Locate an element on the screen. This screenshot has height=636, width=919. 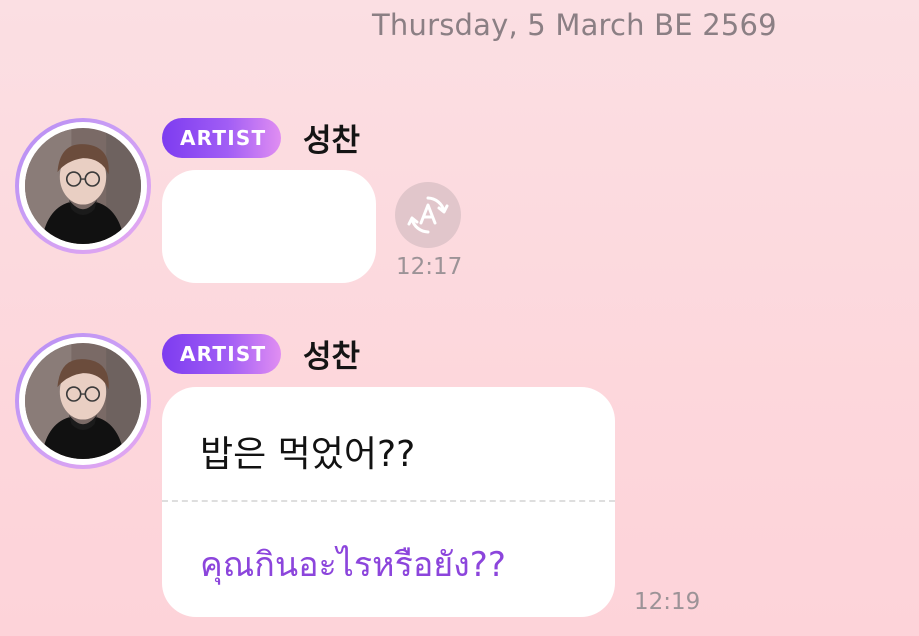
translate-auto-icon is located at coordinates (428, 215).